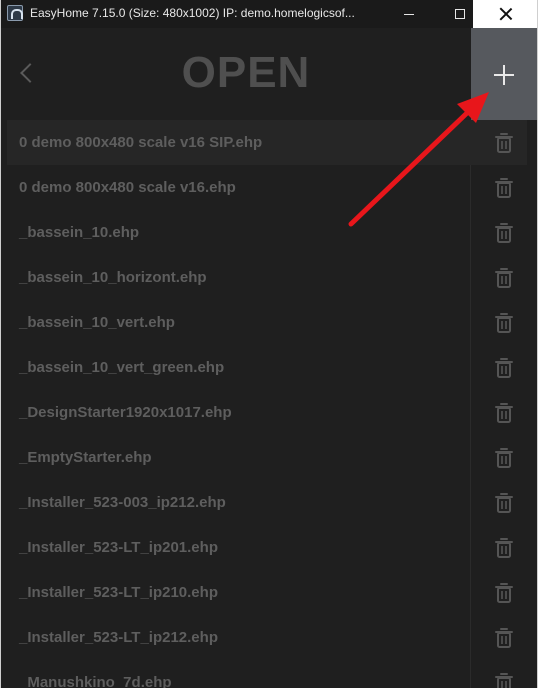 The width and height of the screenshot is (538, 688). Describe the element at coordinates (15, 13) in the screenshot. I see `app-icon` at that location.